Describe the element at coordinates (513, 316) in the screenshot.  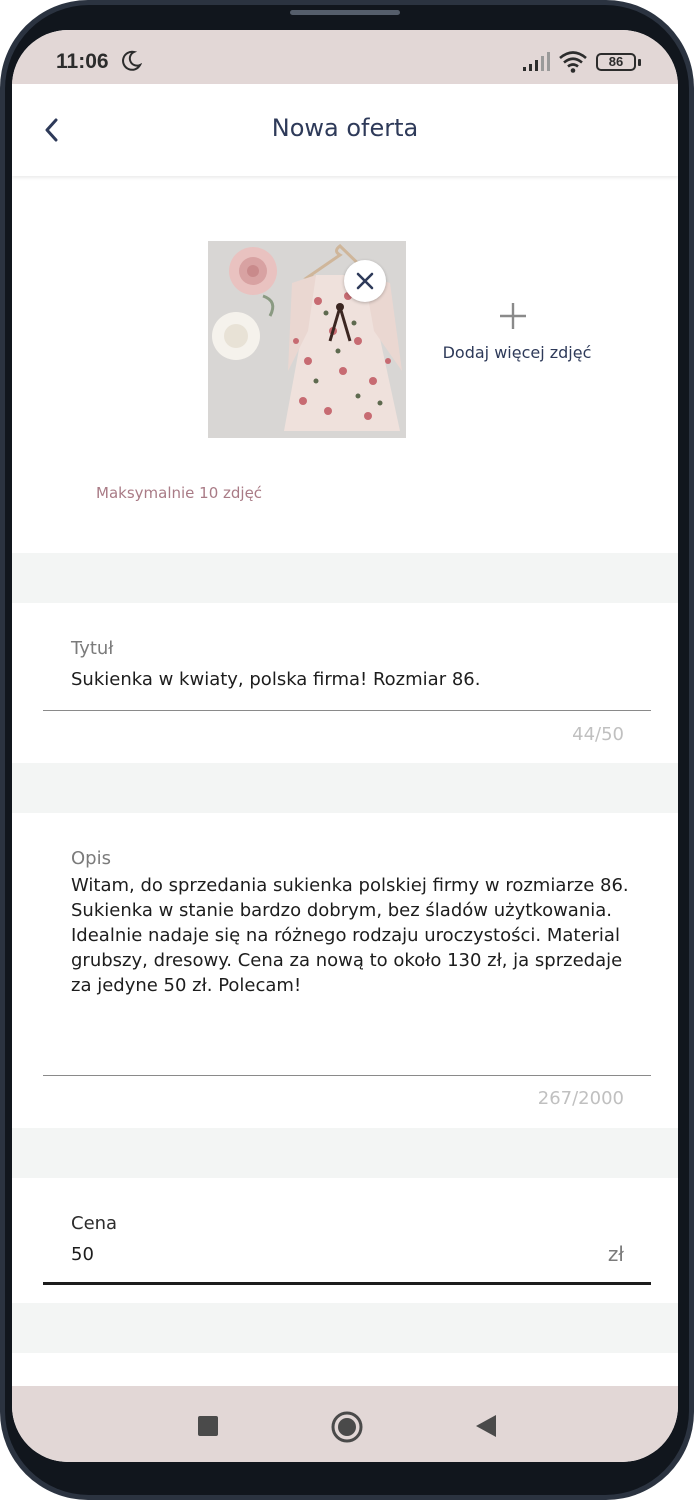
I see `plus-icon` at that location.